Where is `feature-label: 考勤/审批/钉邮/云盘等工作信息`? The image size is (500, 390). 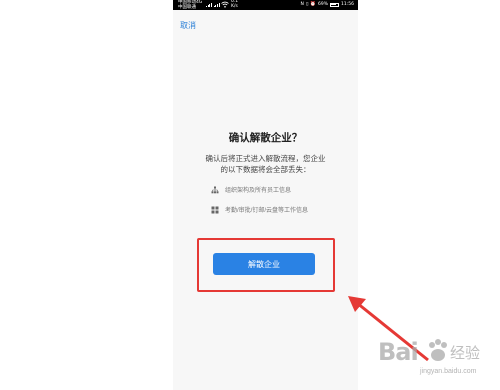 feature-label: 考勤/审批/钉邮/云盘等工作信息 is located at coordinates (267, 211).